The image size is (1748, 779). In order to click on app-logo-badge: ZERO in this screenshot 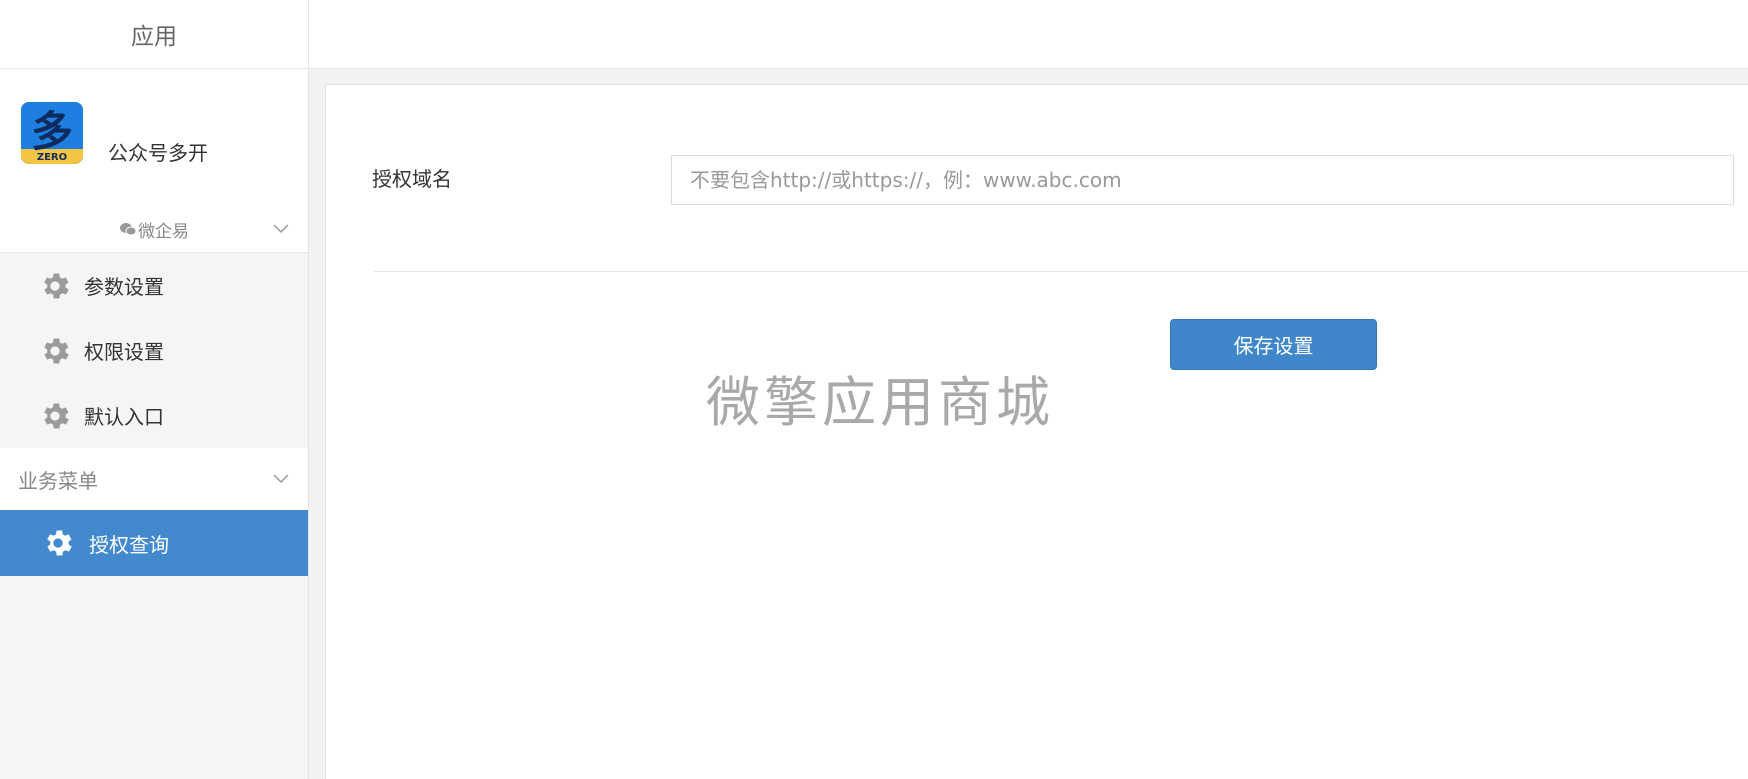, I will do `click(52, 157)`.